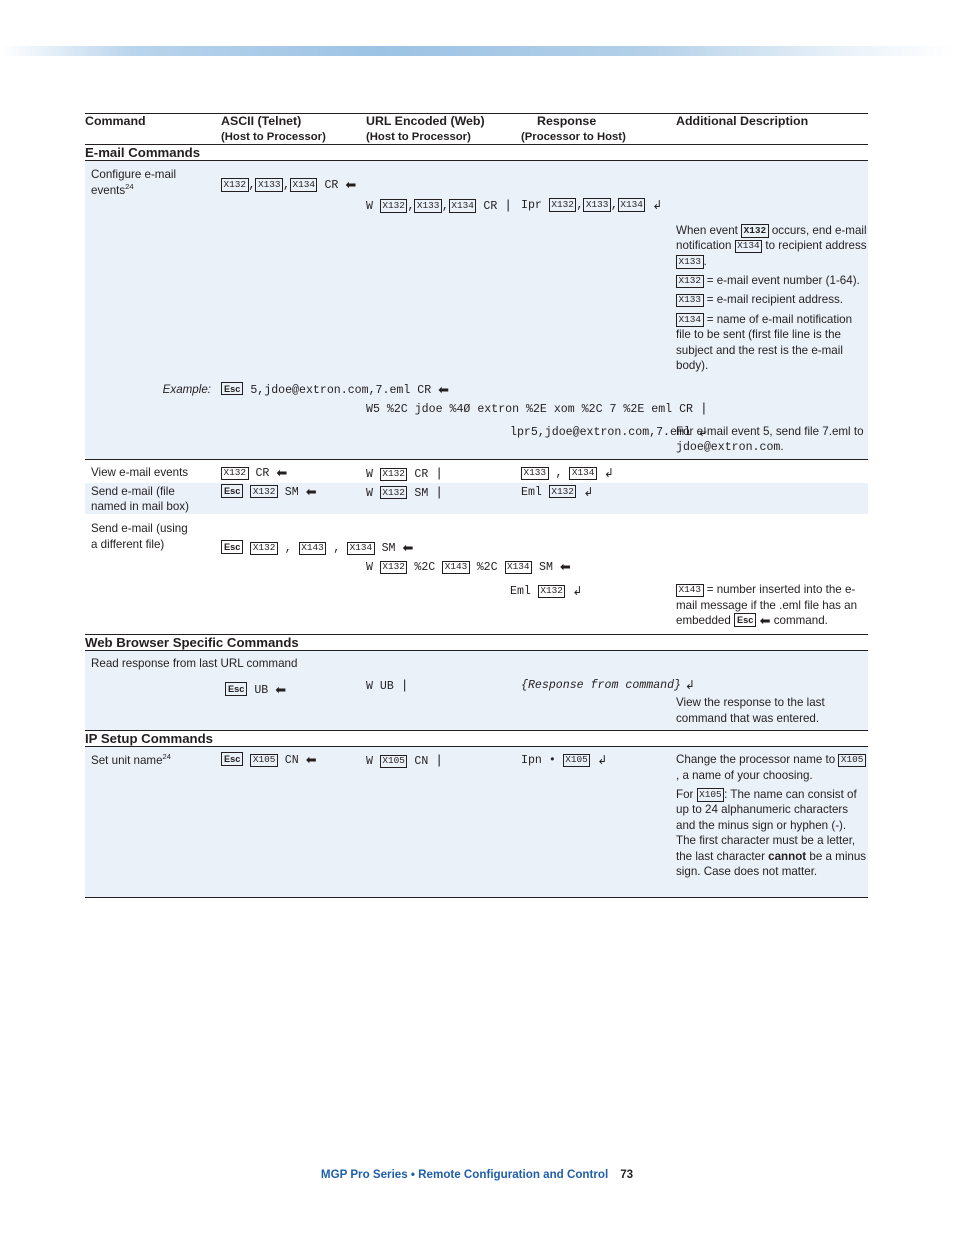  I want to click on cell-response-configure-email: Ipr X132, X133, X134 ↲, so click(598, 268).